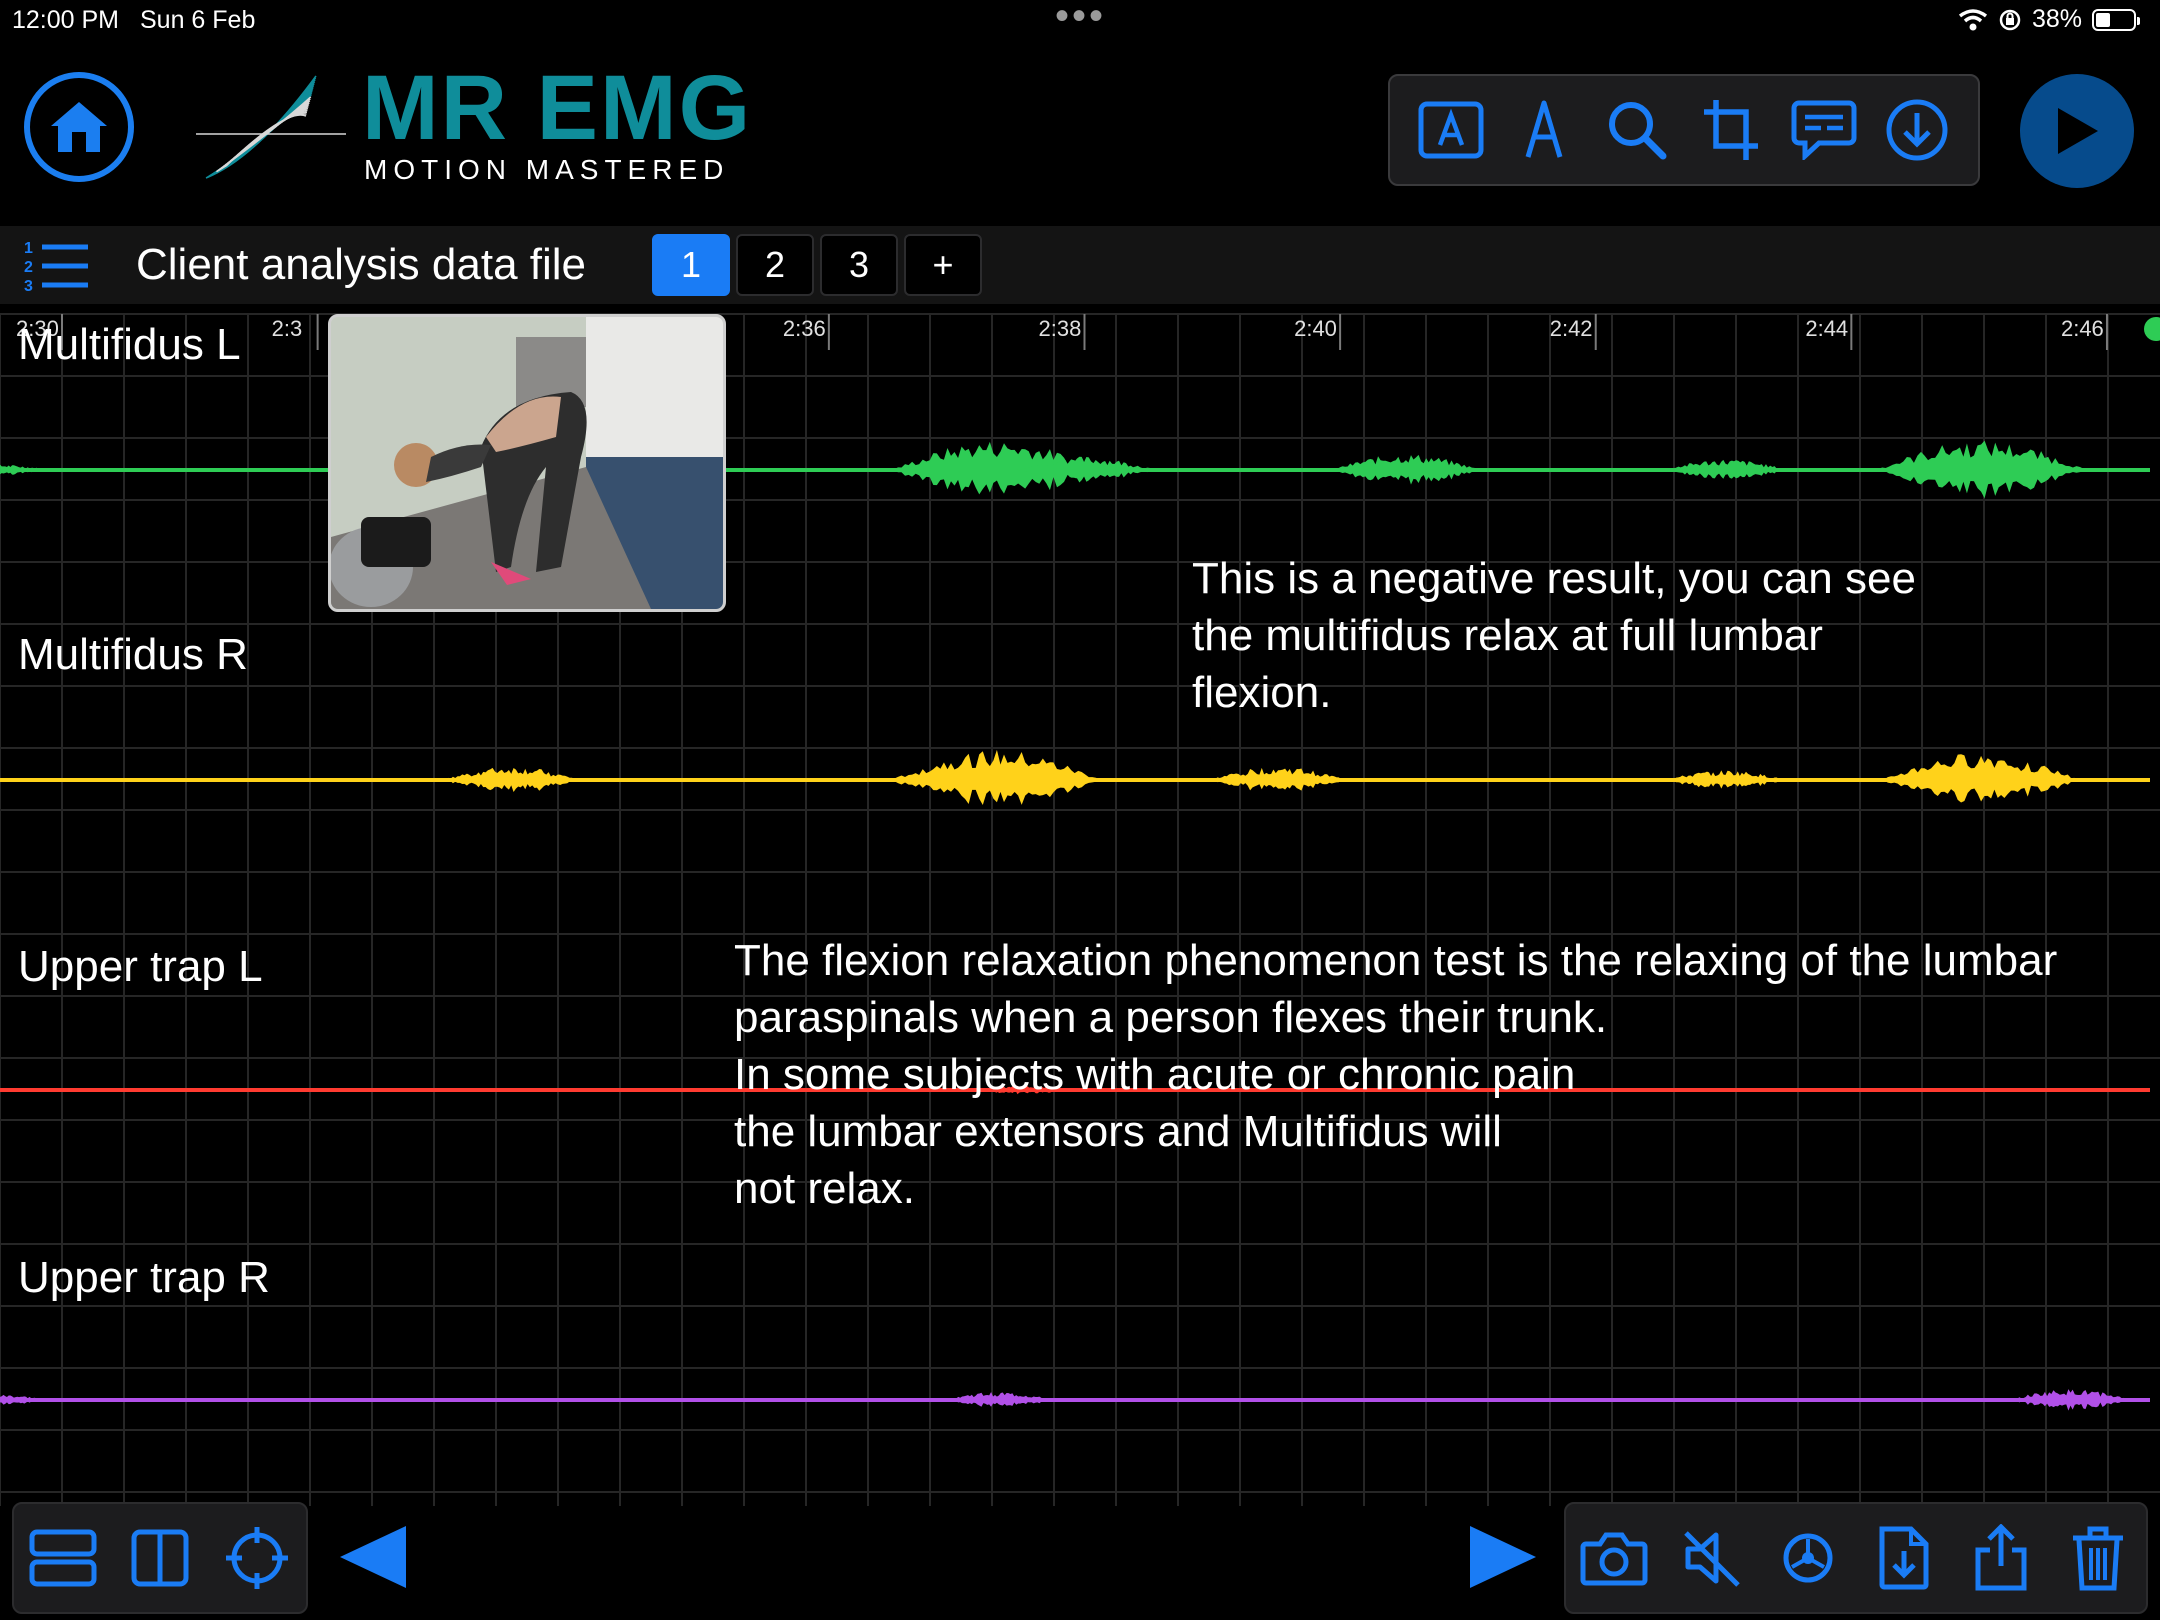  Describe the element at coordinates (361, 264) in the screenshot. I see `file-title: Client analysis data file` at that location.